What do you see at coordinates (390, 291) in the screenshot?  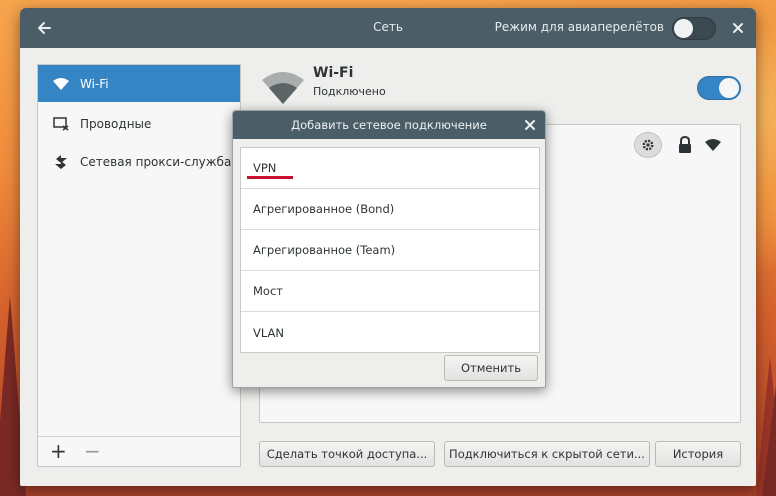 I see `connection-type-bridge: Мост` at bounding box center [390, 291].